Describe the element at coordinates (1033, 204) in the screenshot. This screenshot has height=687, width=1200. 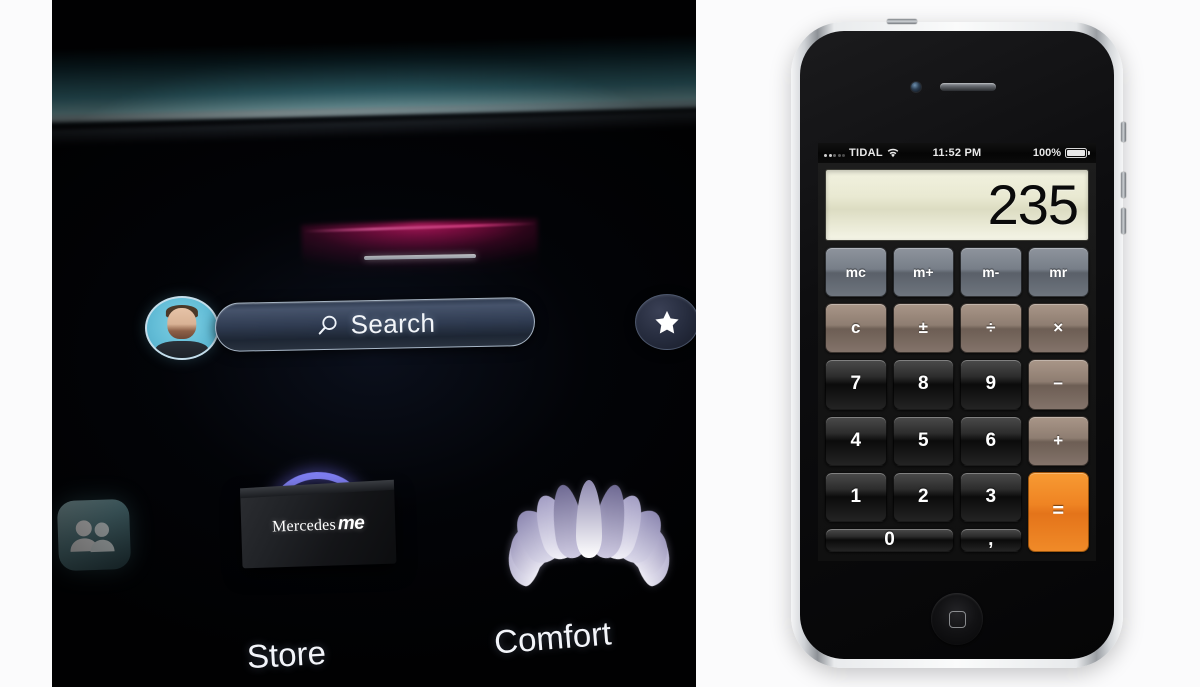
I see `calculator-display-value: 235` at that location.